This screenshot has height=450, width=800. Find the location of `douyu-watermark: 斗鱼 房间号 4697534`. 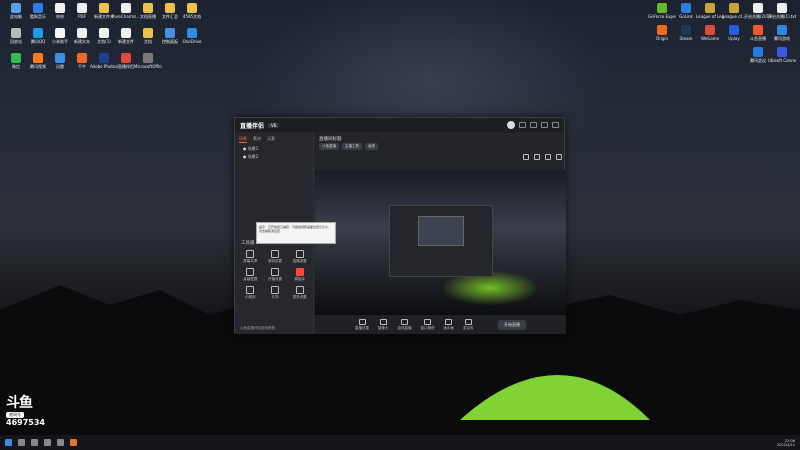

douyu-watermark: 斗鱼 房间号 4697534 is located at coordinates (33, 409).